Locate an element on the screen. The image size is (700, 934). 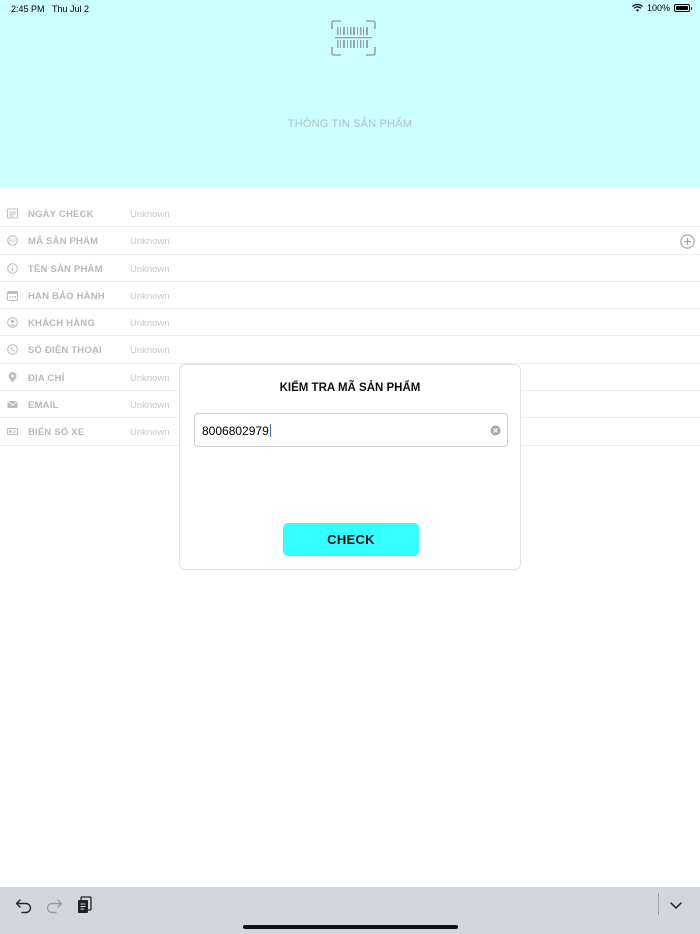
info-row-ten-san-pham: TÊN SẢN PHẨM Unknown is located at coordinates (350, 268).